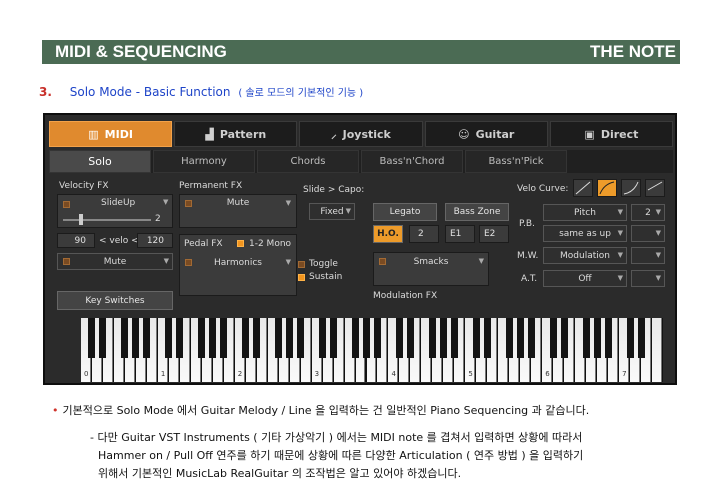  I want to click on bass-zone-button: Bass Zone, so click(477, 212).